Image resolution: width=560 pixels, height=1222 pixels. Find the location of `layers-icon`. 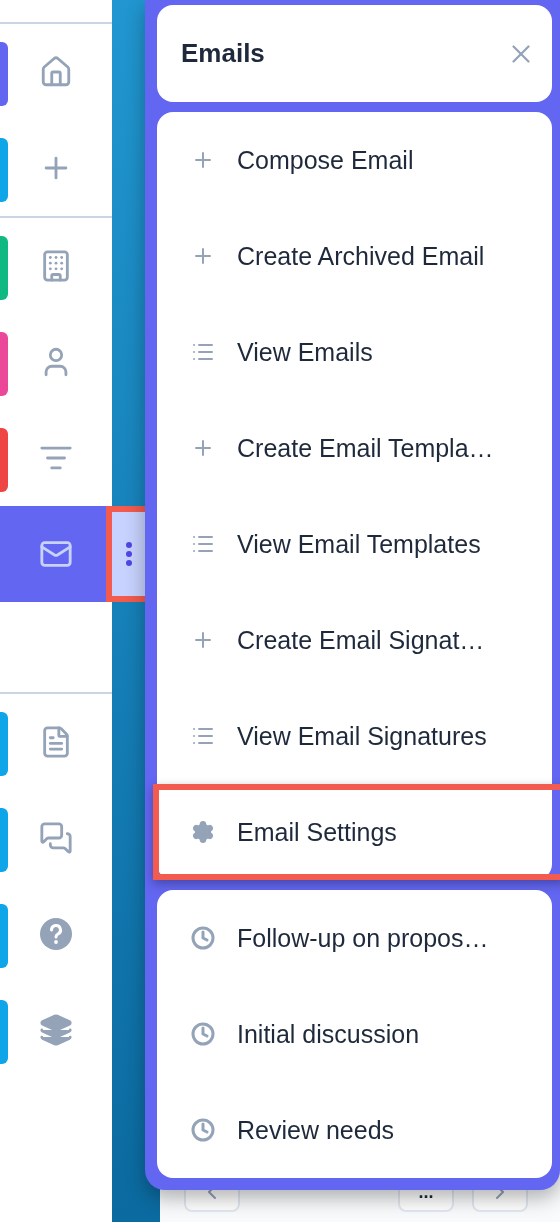

layers-icon is located at coordinates (56, 1030).